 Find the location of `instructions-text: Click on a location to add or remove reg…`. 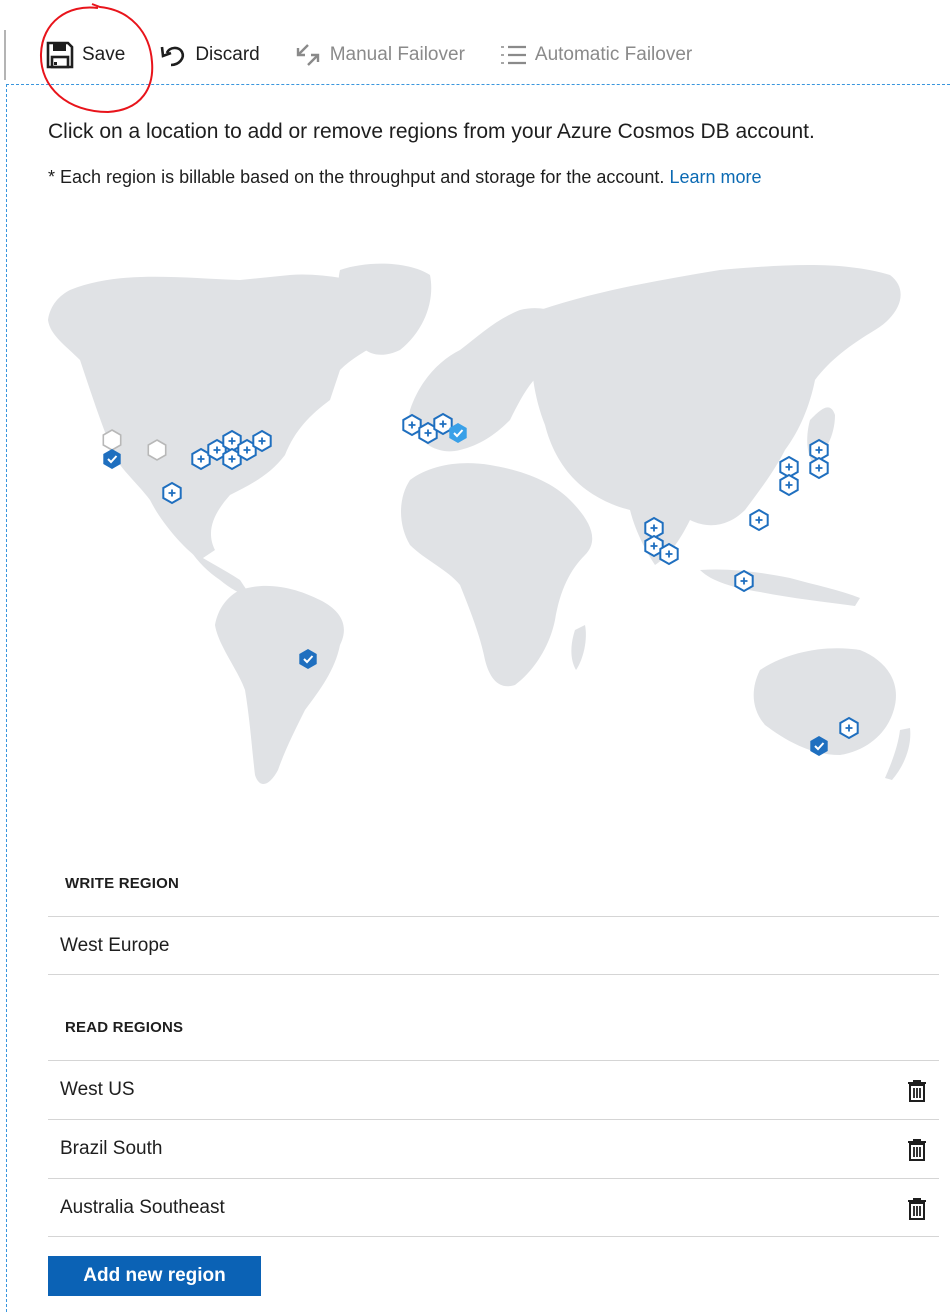

instructions-text: Click on a location to add or remove reg… is located at coordinates (431, 131).